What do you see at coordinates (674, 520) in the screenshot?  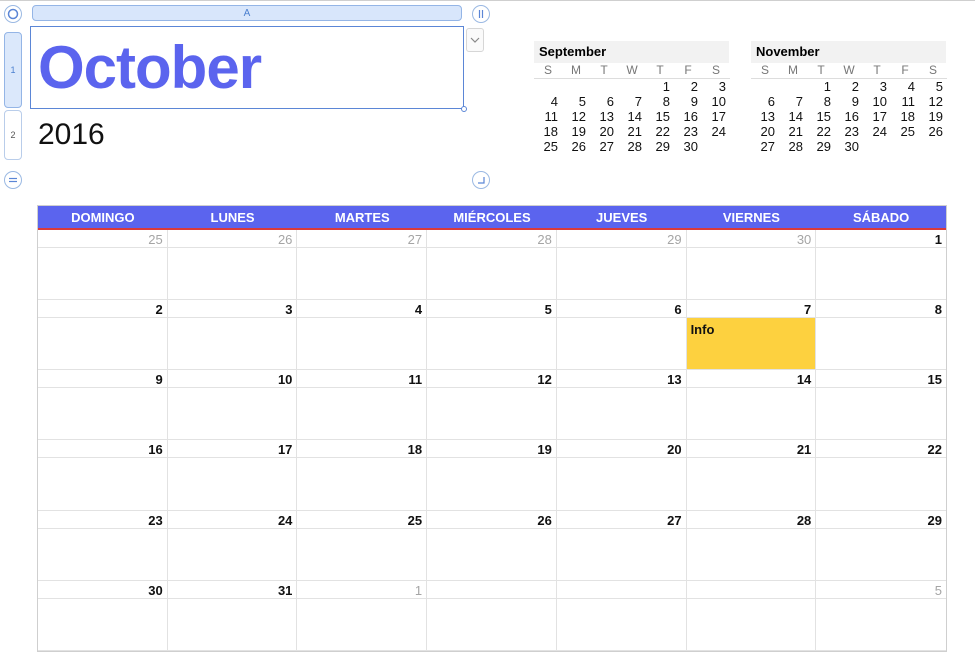 I see `day-number: 27` at bounding box center [674, 520].